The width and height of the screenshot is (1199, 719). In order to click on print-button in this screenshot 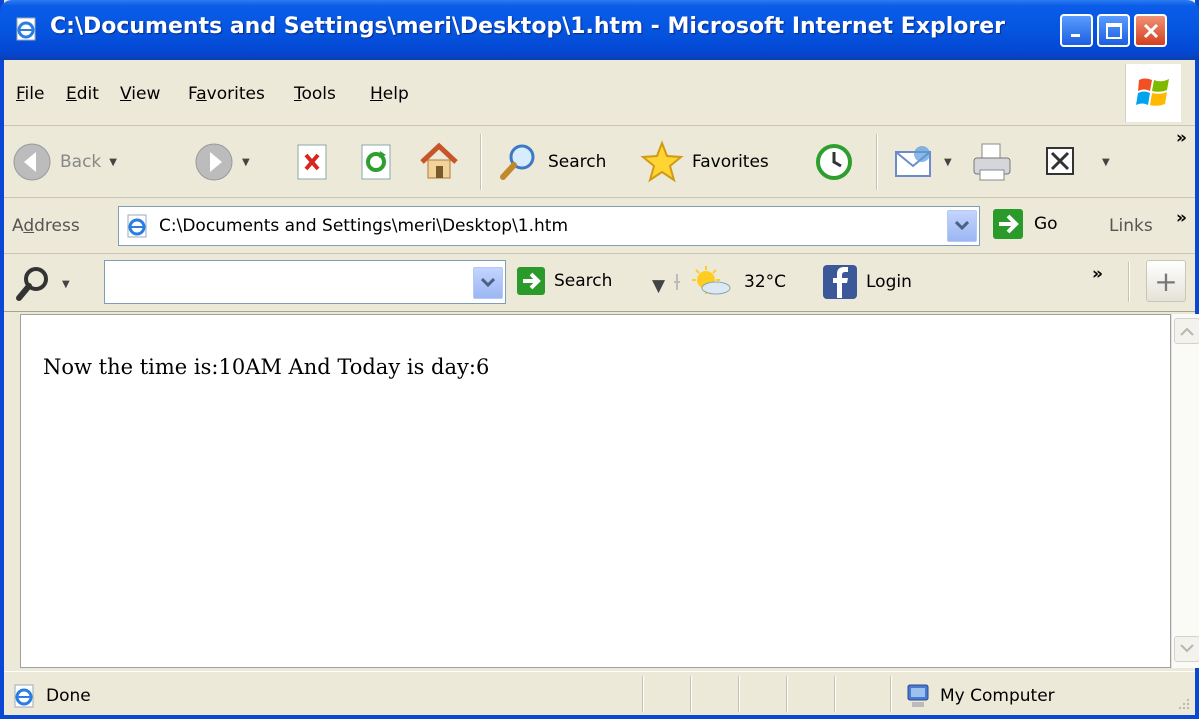, I will do `click(992, 162)`.